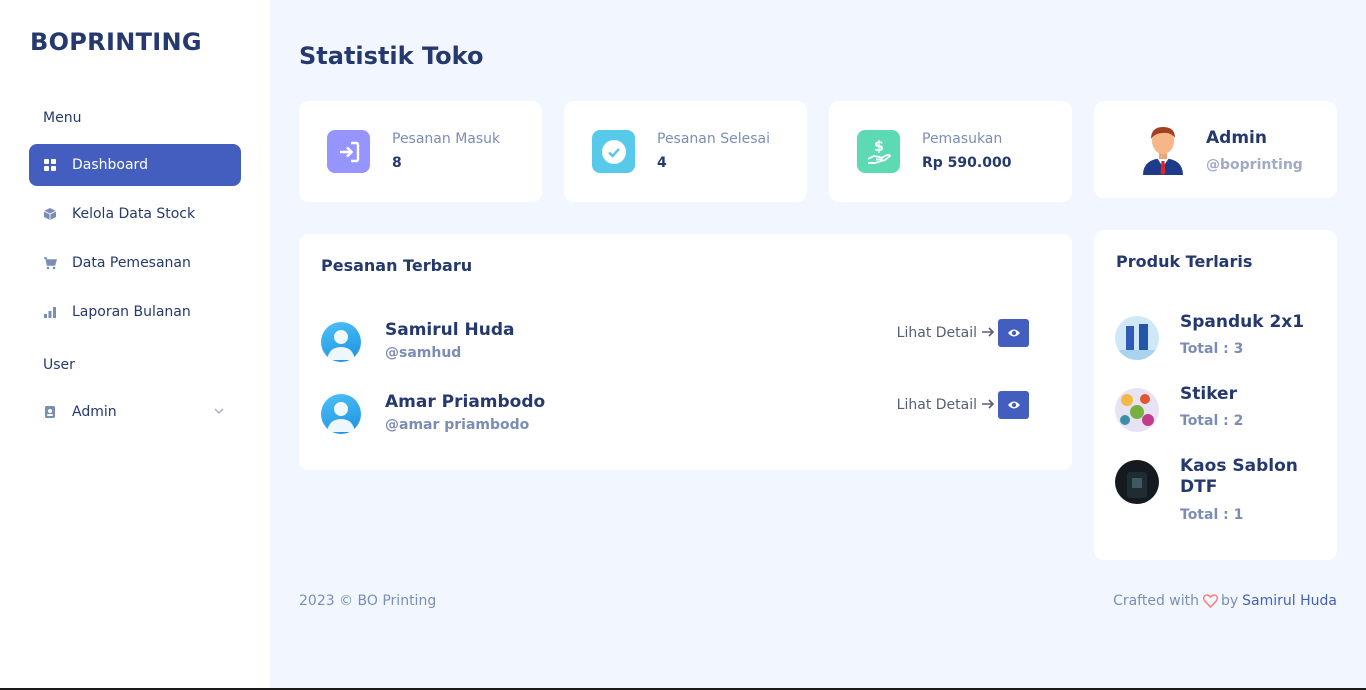 This screenshot has height=690, width=1366. What do you see at coordinates (50, 214) in the screenshot?
I see `box-icon` at bounding box center [50, 214].